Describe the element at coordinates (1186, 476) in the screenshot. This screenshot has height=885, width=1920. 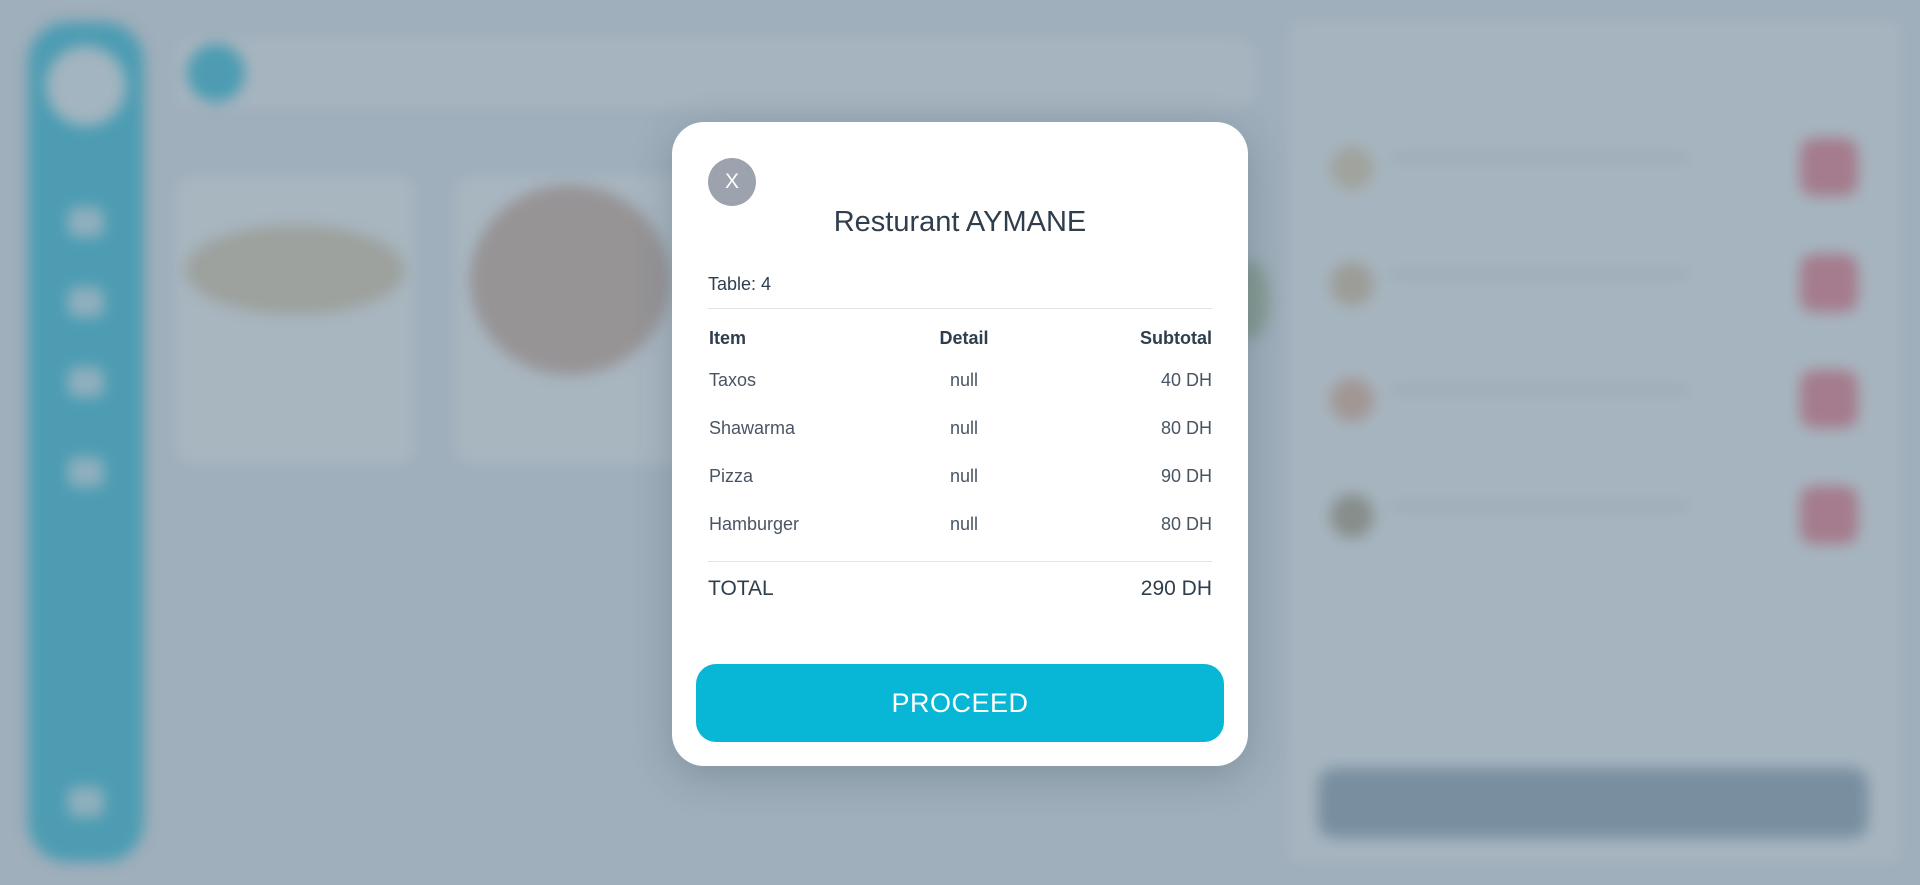
I see `item-subtotal: 90 DH` at that location.